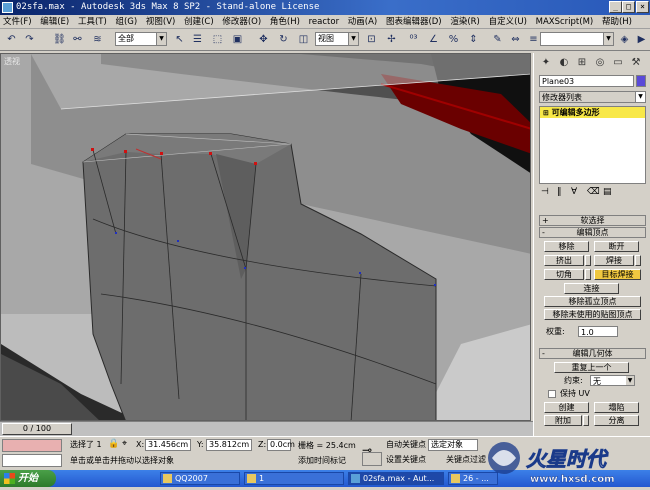 Image resolution: width=650 pixels, height=490 pixels. I want to click on attach-list-button, so click(586, 420).